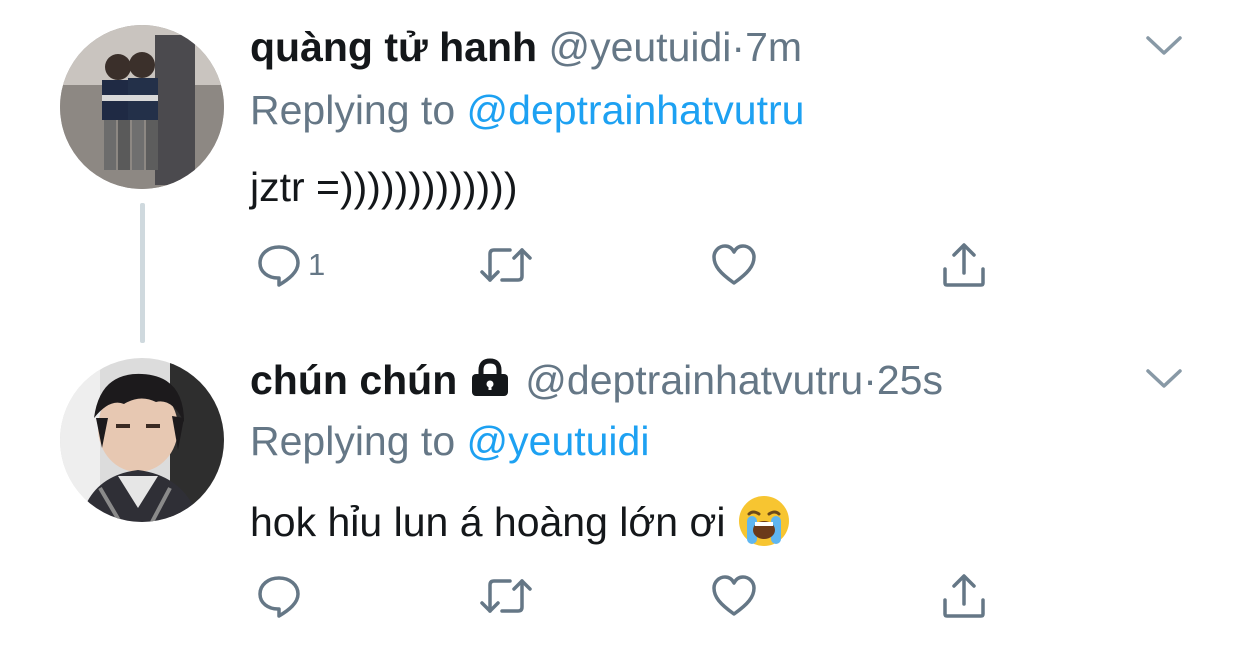  What do you see at coordinates (764, 521) in the screenshot?
I see `loudly-crying-face-icon` at bounding box center [764, 521].